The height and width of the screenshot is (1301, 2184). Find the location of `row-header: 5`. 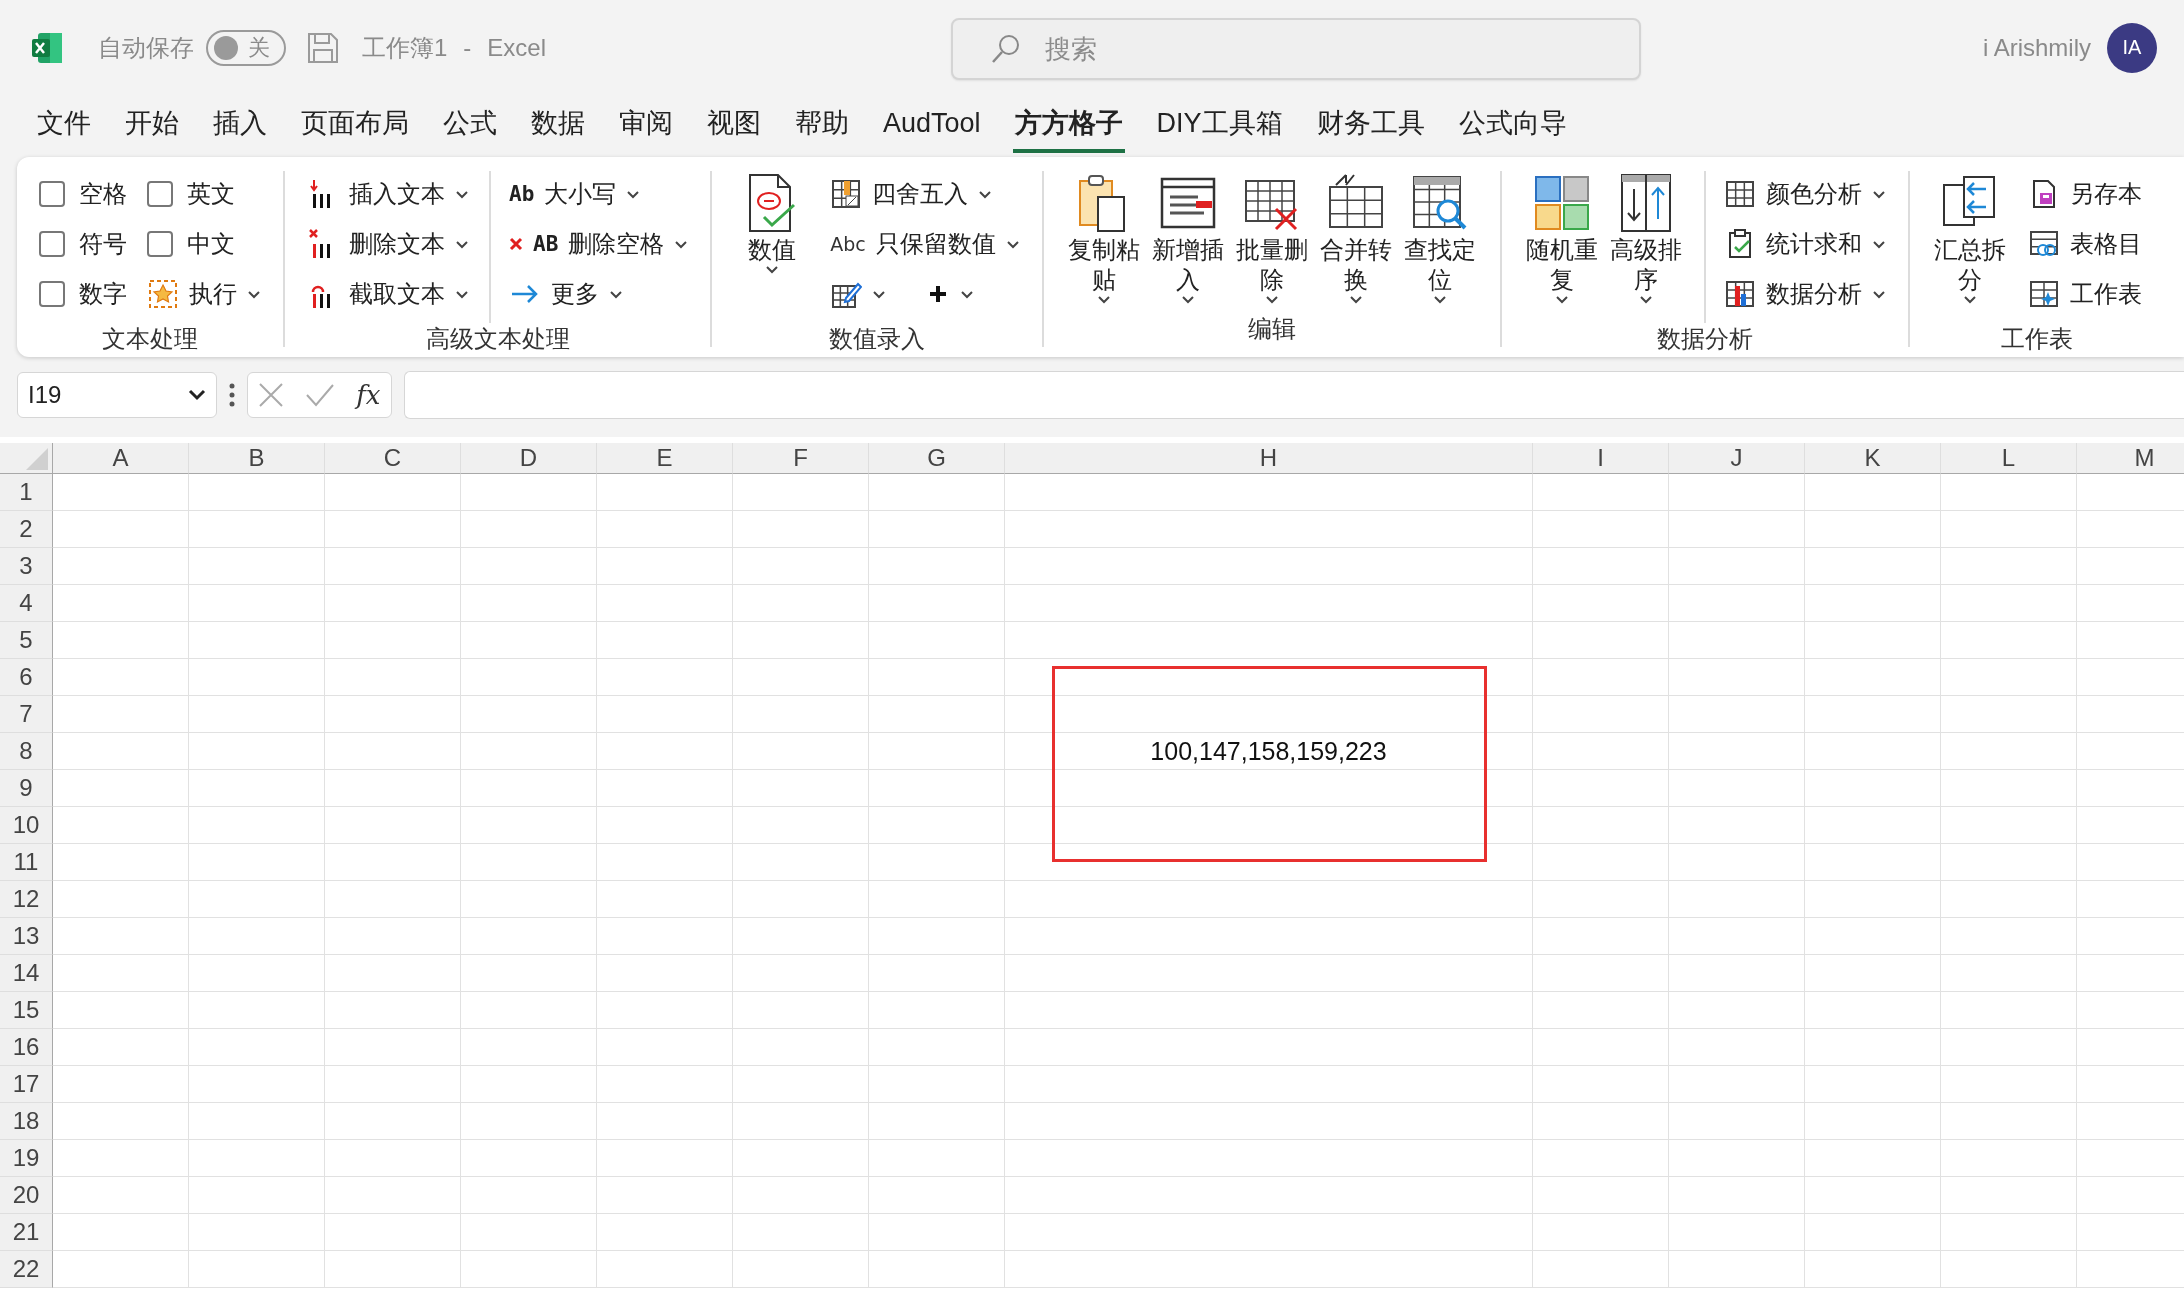

row-header: 5 is located at coordinates (26, 640).